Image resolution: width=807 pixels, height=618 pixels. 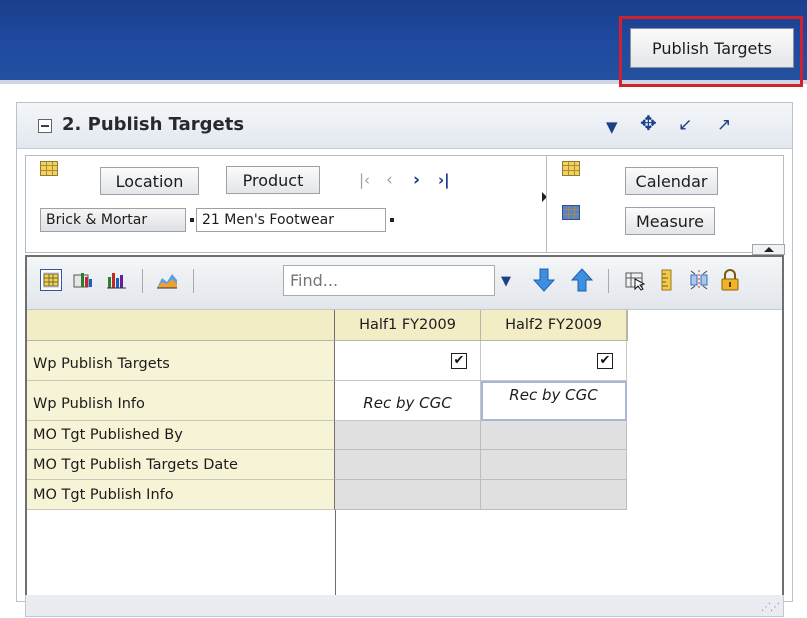 I want to click on status-bar: ⋰⋰, so click(x=404, y=606).